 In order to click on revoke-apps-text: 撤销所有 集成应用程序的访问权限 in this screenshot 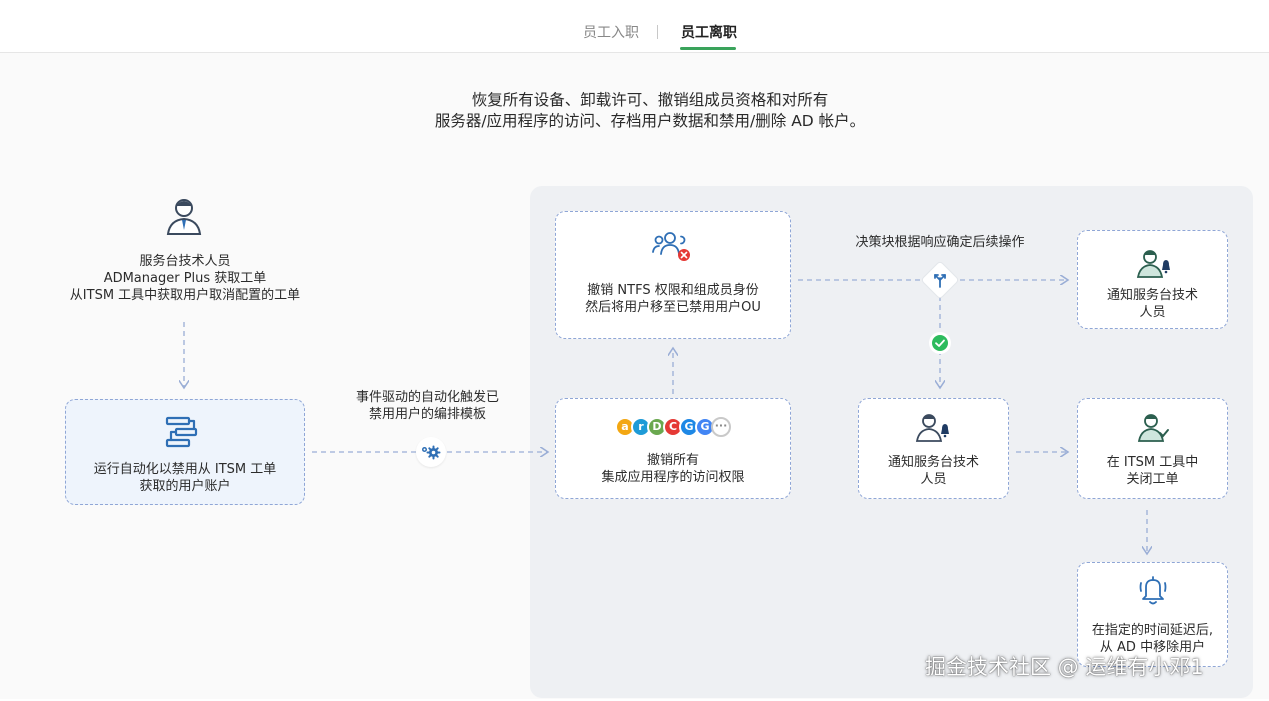, I will do `click(673, 469)`.